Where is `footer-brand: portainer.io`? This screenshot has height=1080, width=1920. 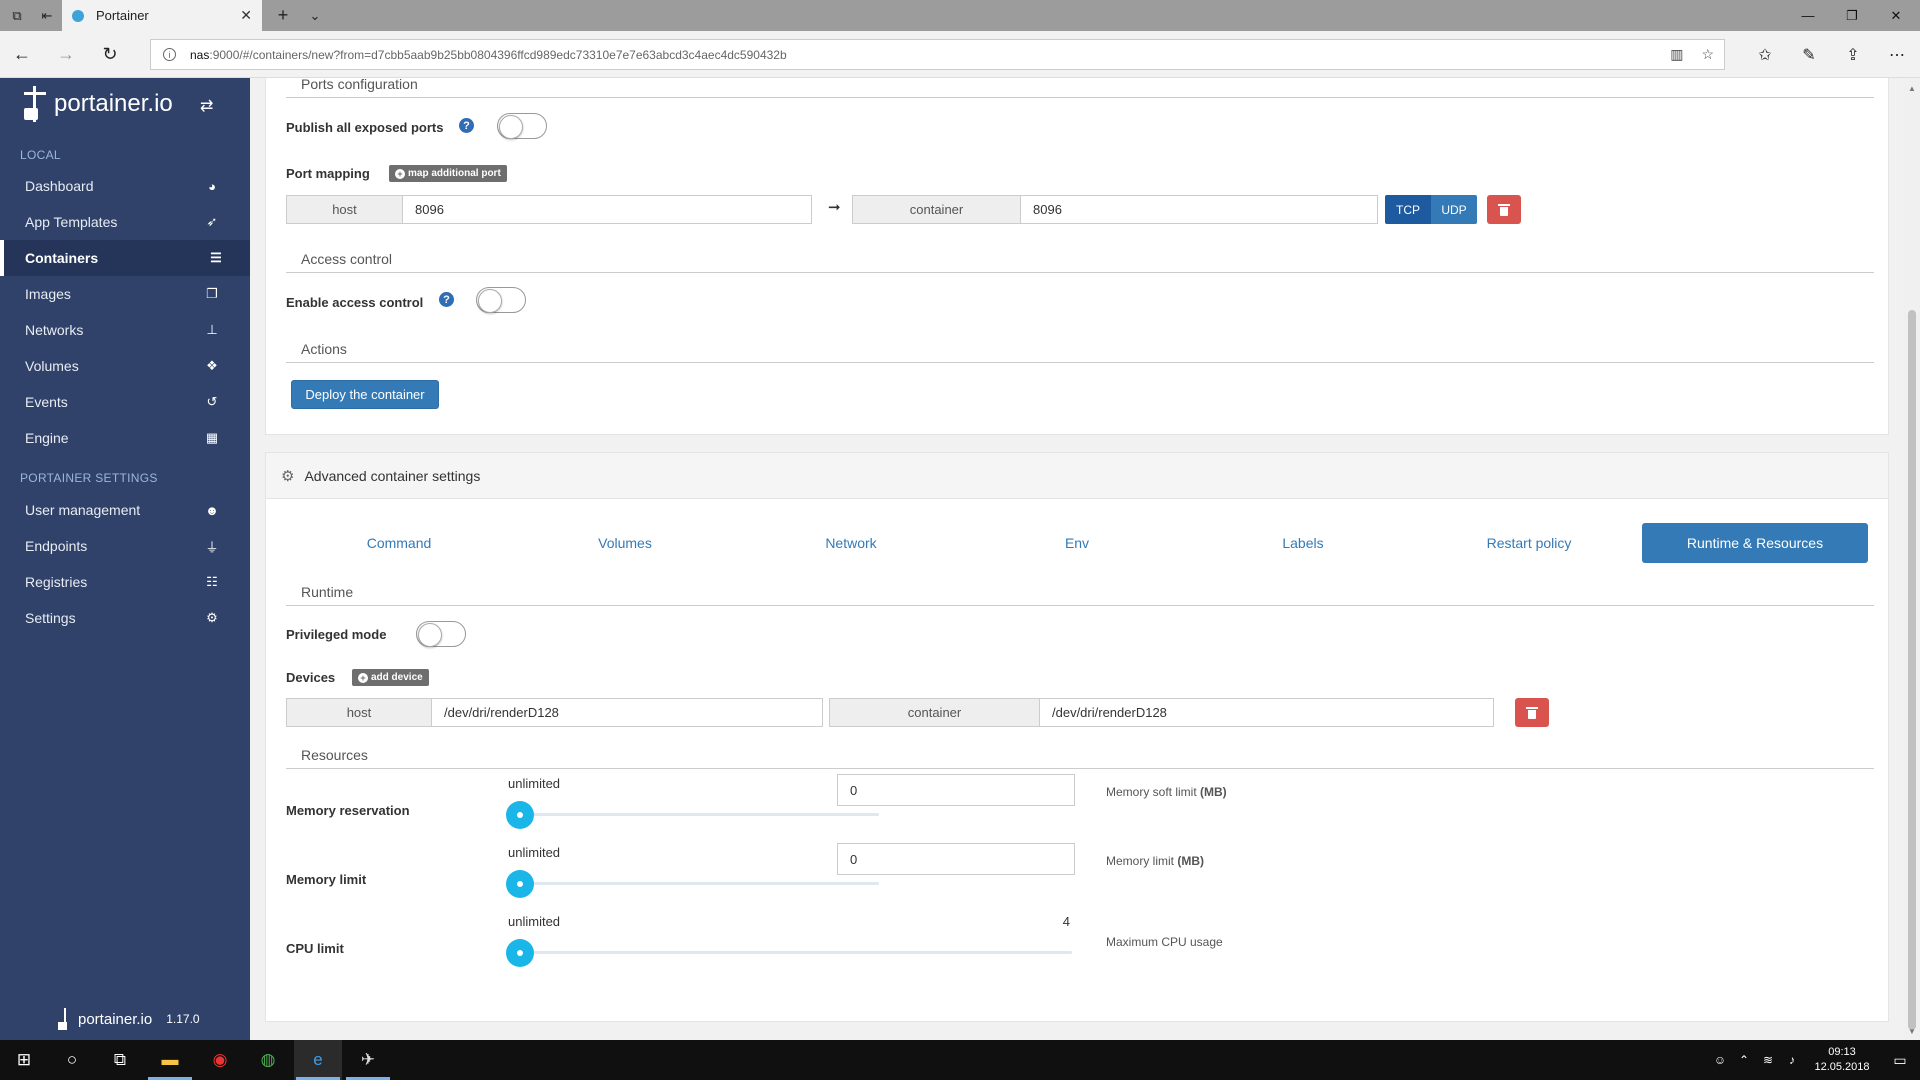
footer-brand: portainer.io is located at coordinates (115, 1019).